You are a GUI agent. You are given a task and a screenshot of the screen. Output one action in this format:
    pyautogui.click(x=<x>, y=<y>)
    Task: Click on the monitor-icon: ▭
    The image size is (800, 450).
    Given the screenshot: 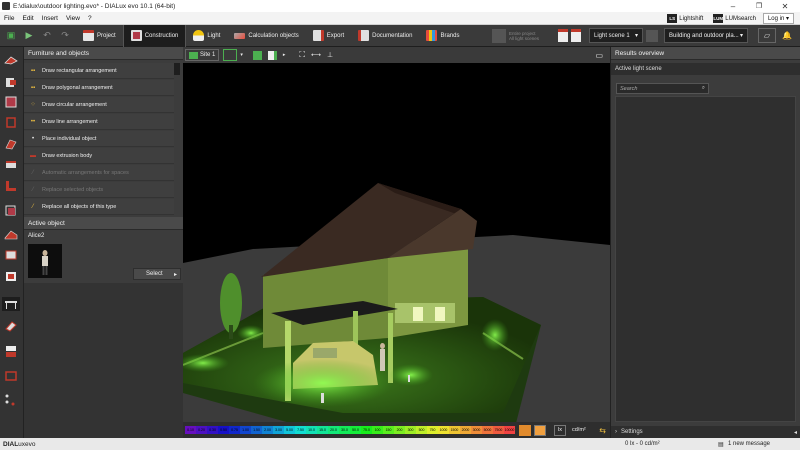 What is the action you would take?
    pyautogui.click(x=599, y=55)
    